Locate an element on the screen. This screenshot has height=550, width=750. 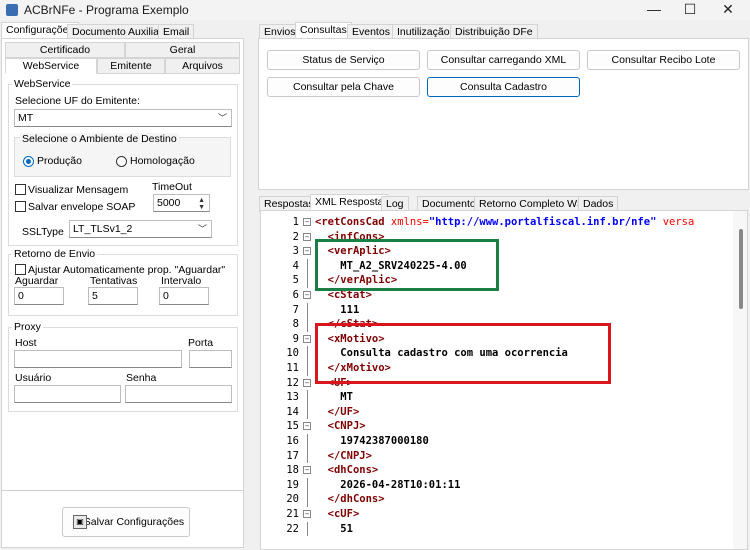
line-number: 4 is located at coordinates (295, 265).